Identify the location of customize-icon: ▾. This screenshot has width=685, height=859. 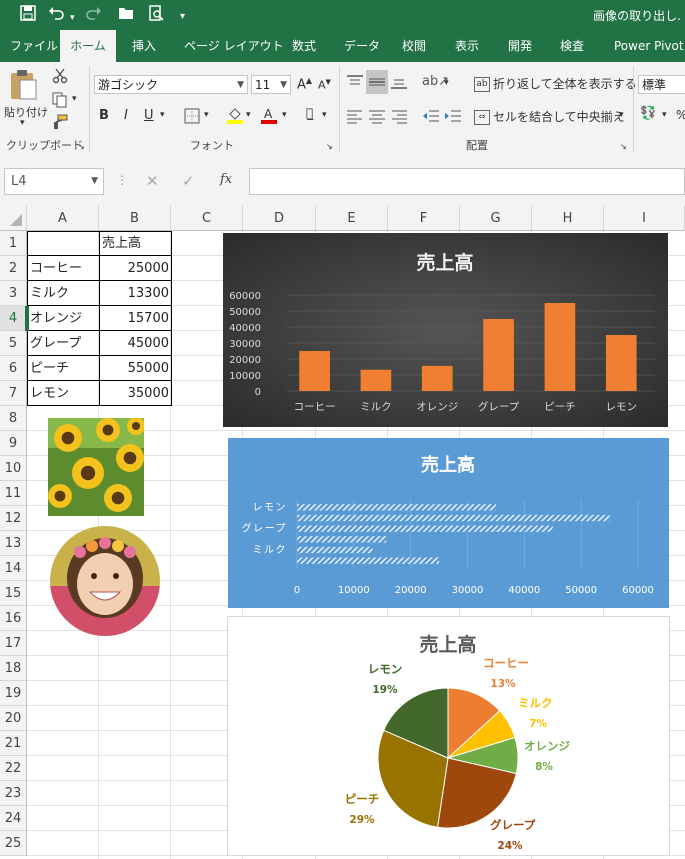
(182, 17).